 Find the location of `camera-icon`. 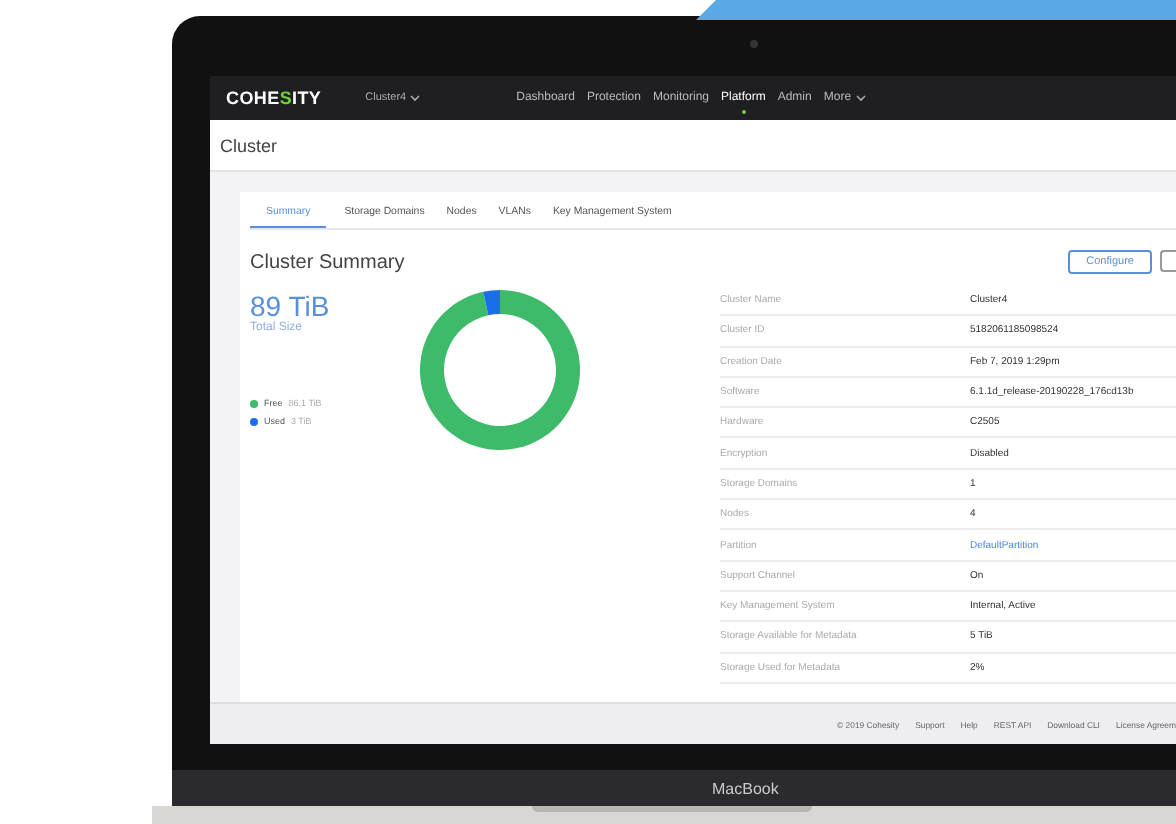

camera-icon is located at coordinates (754, 44).